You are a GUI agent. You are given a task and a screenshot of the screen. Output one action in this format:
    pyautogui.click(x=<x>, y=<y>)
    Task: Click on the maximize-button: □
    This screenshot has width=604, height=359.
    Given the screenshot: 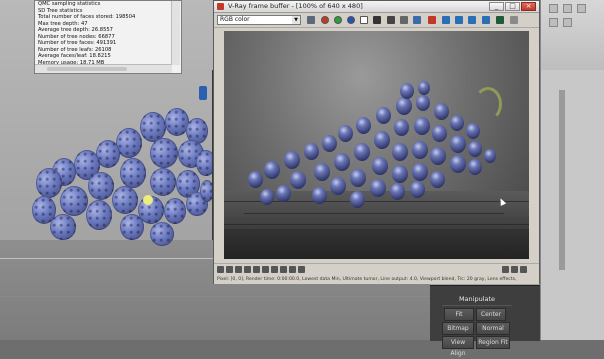 What is the action you would take?
    pyautogui.click(x=512, y=6)
    